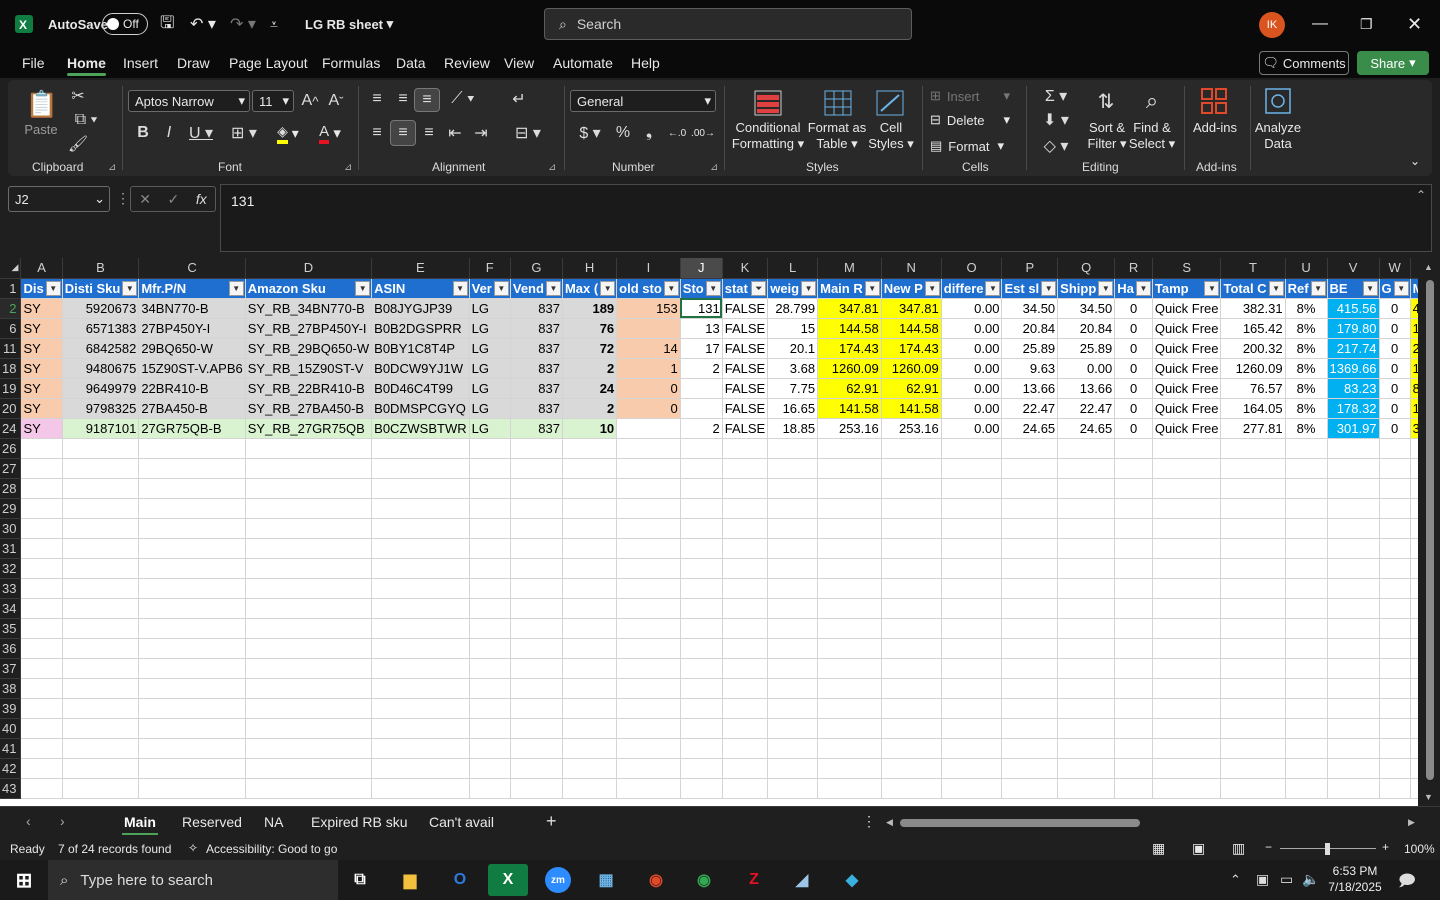 The image size is (1440, 900). What do you see at coordinates (403, 133) in the screenshot?
I see `align-center-icon: ≡` at bounding box center [403, 133].